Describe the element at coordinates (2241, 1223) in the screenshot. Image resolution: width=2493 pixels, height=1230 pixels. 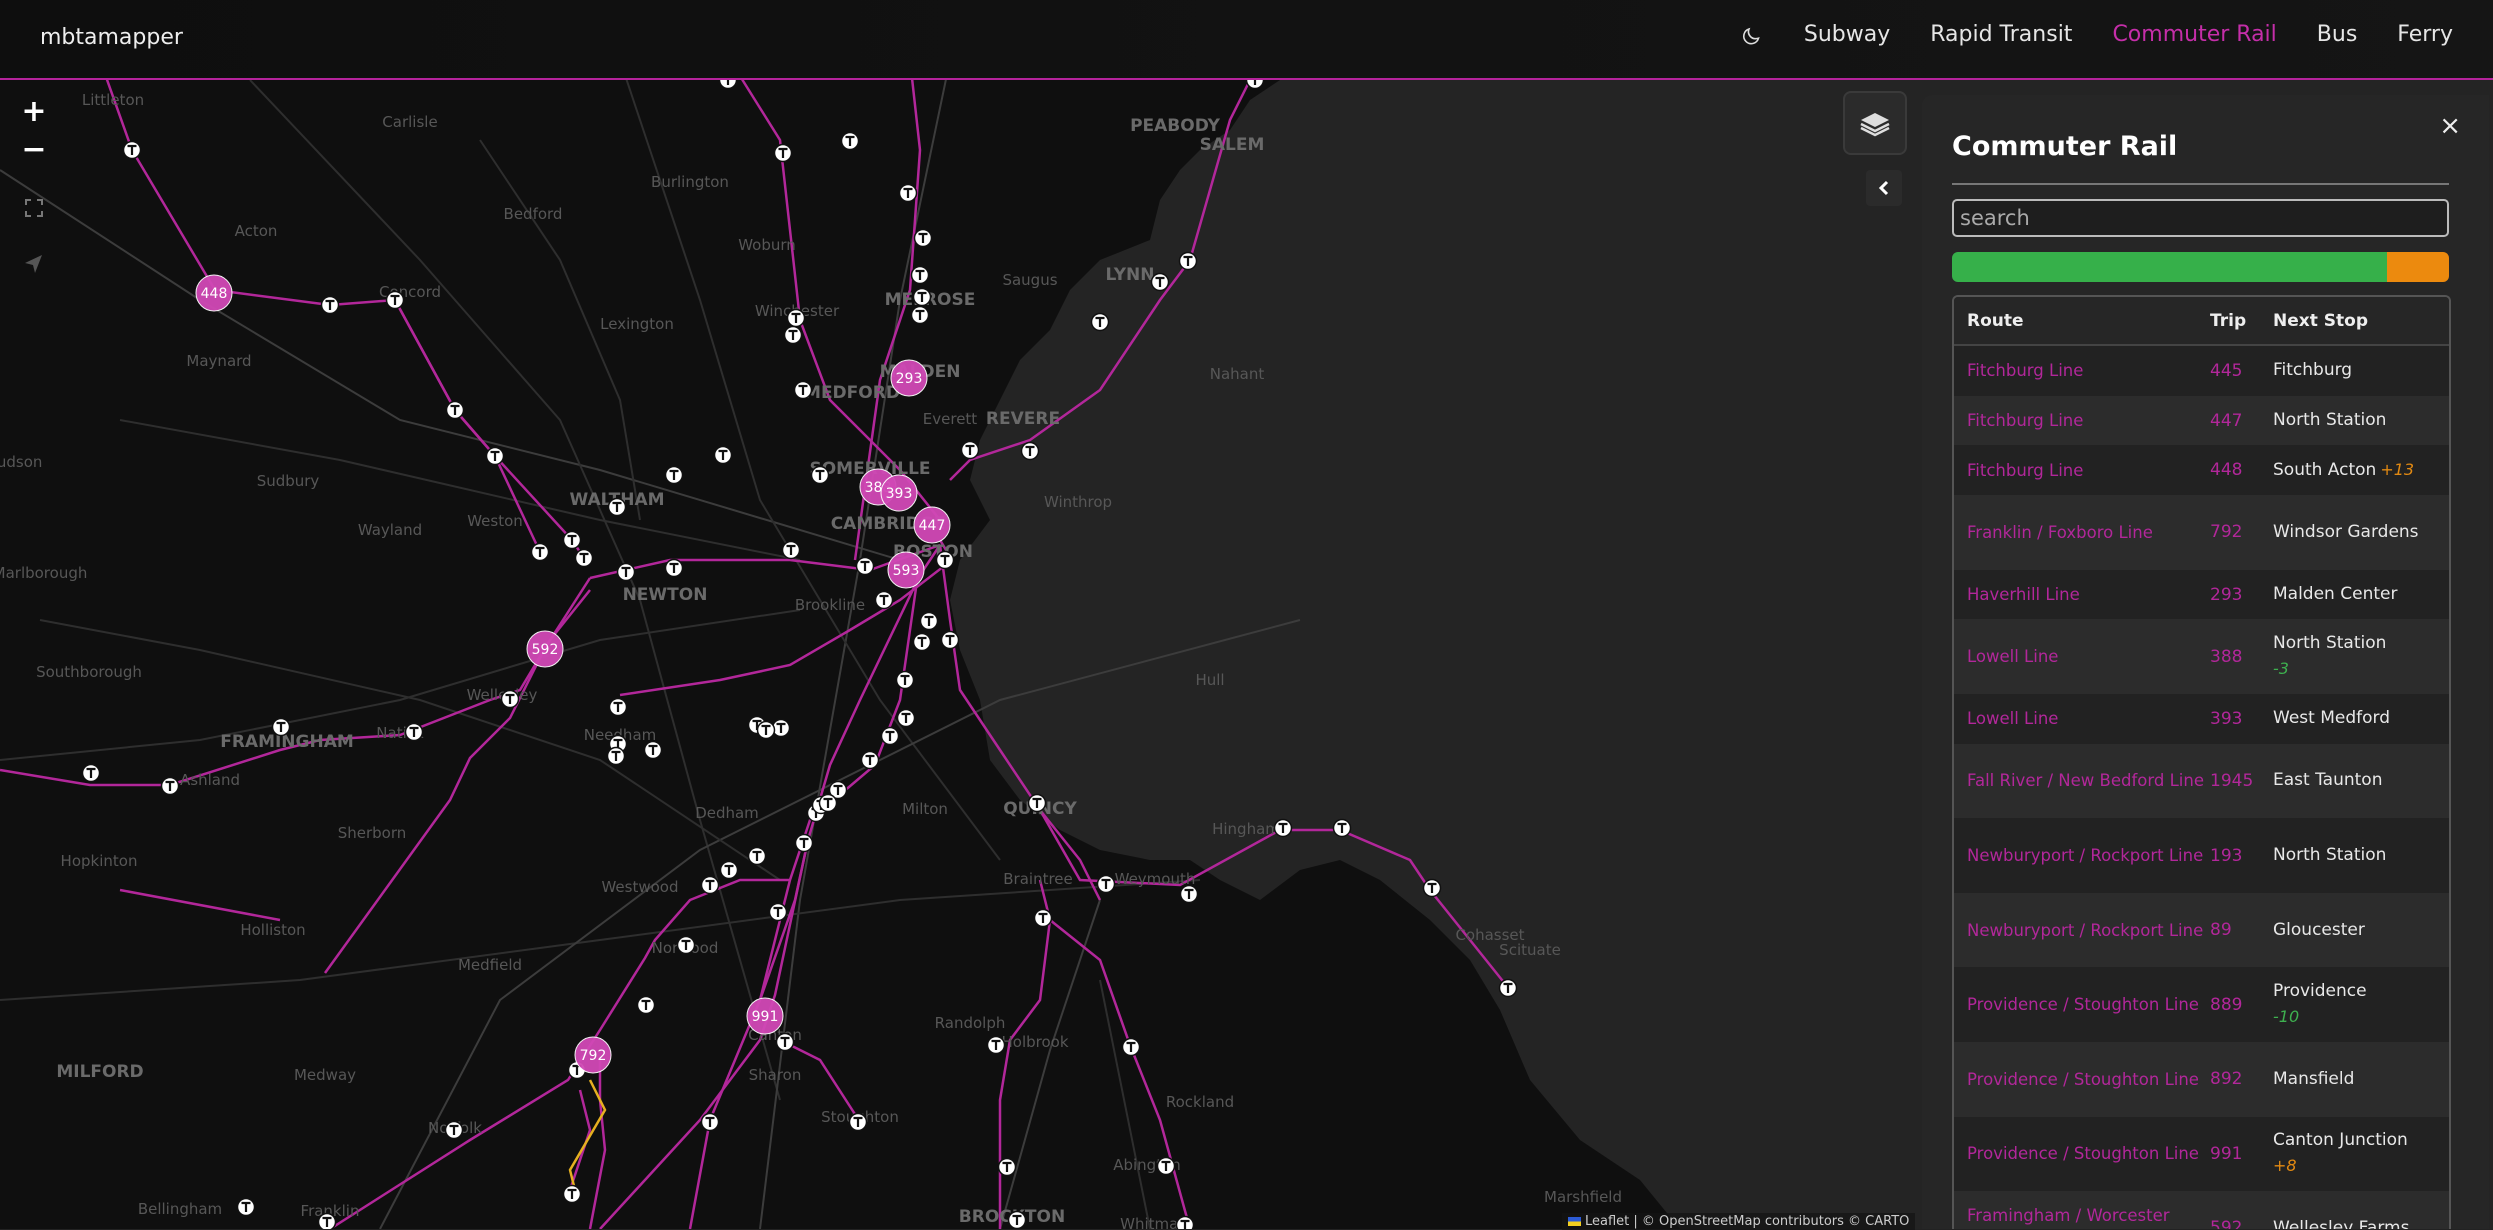
I see `trip-number: 592` at that location.